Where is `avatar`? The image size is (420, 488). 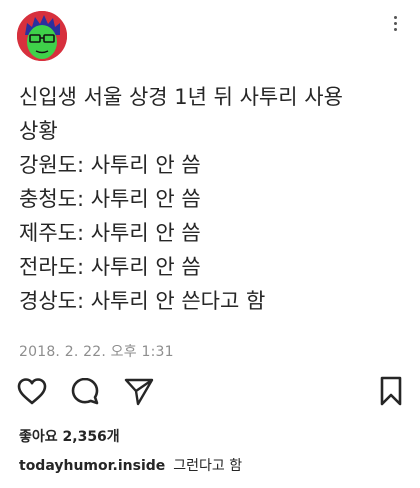
avatar is located at coordinates (42, 36).